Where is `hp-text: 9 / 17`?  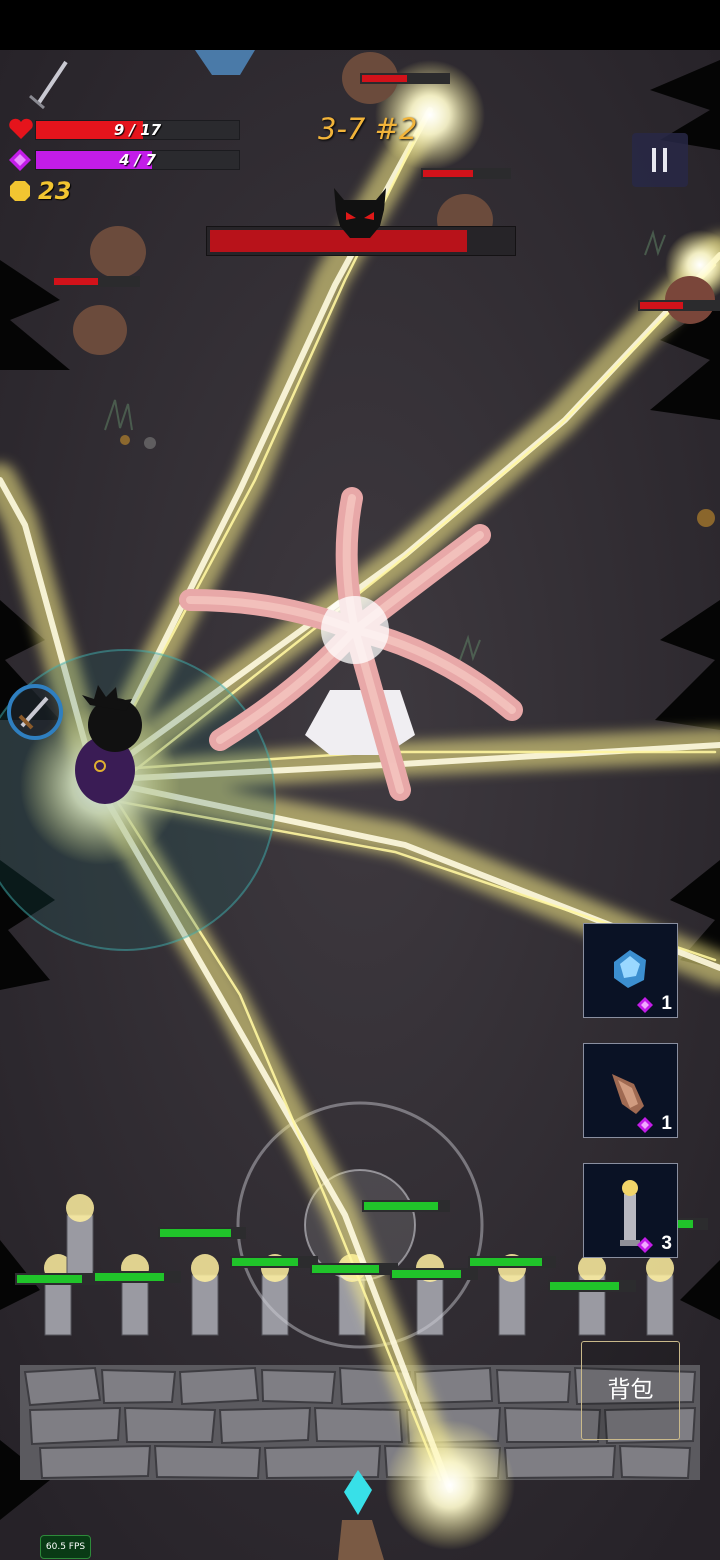 hp-text: 9 / 17 is located at coordinates (137, 130).